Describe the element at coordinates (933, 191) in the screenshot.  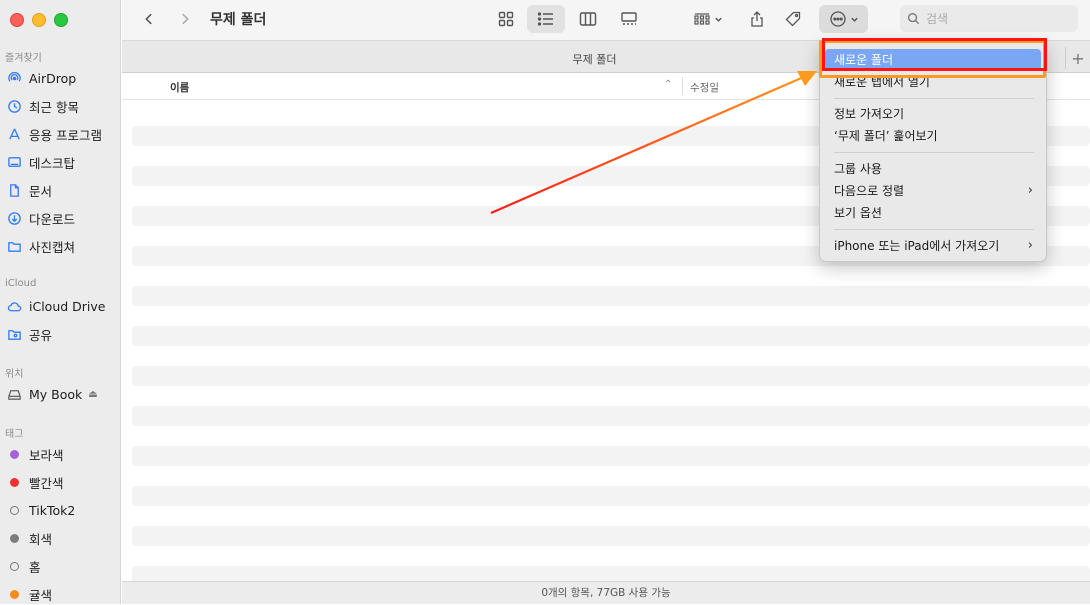
I see `menu-item-sort-by: 다음으로 정렬 ›` at that location.